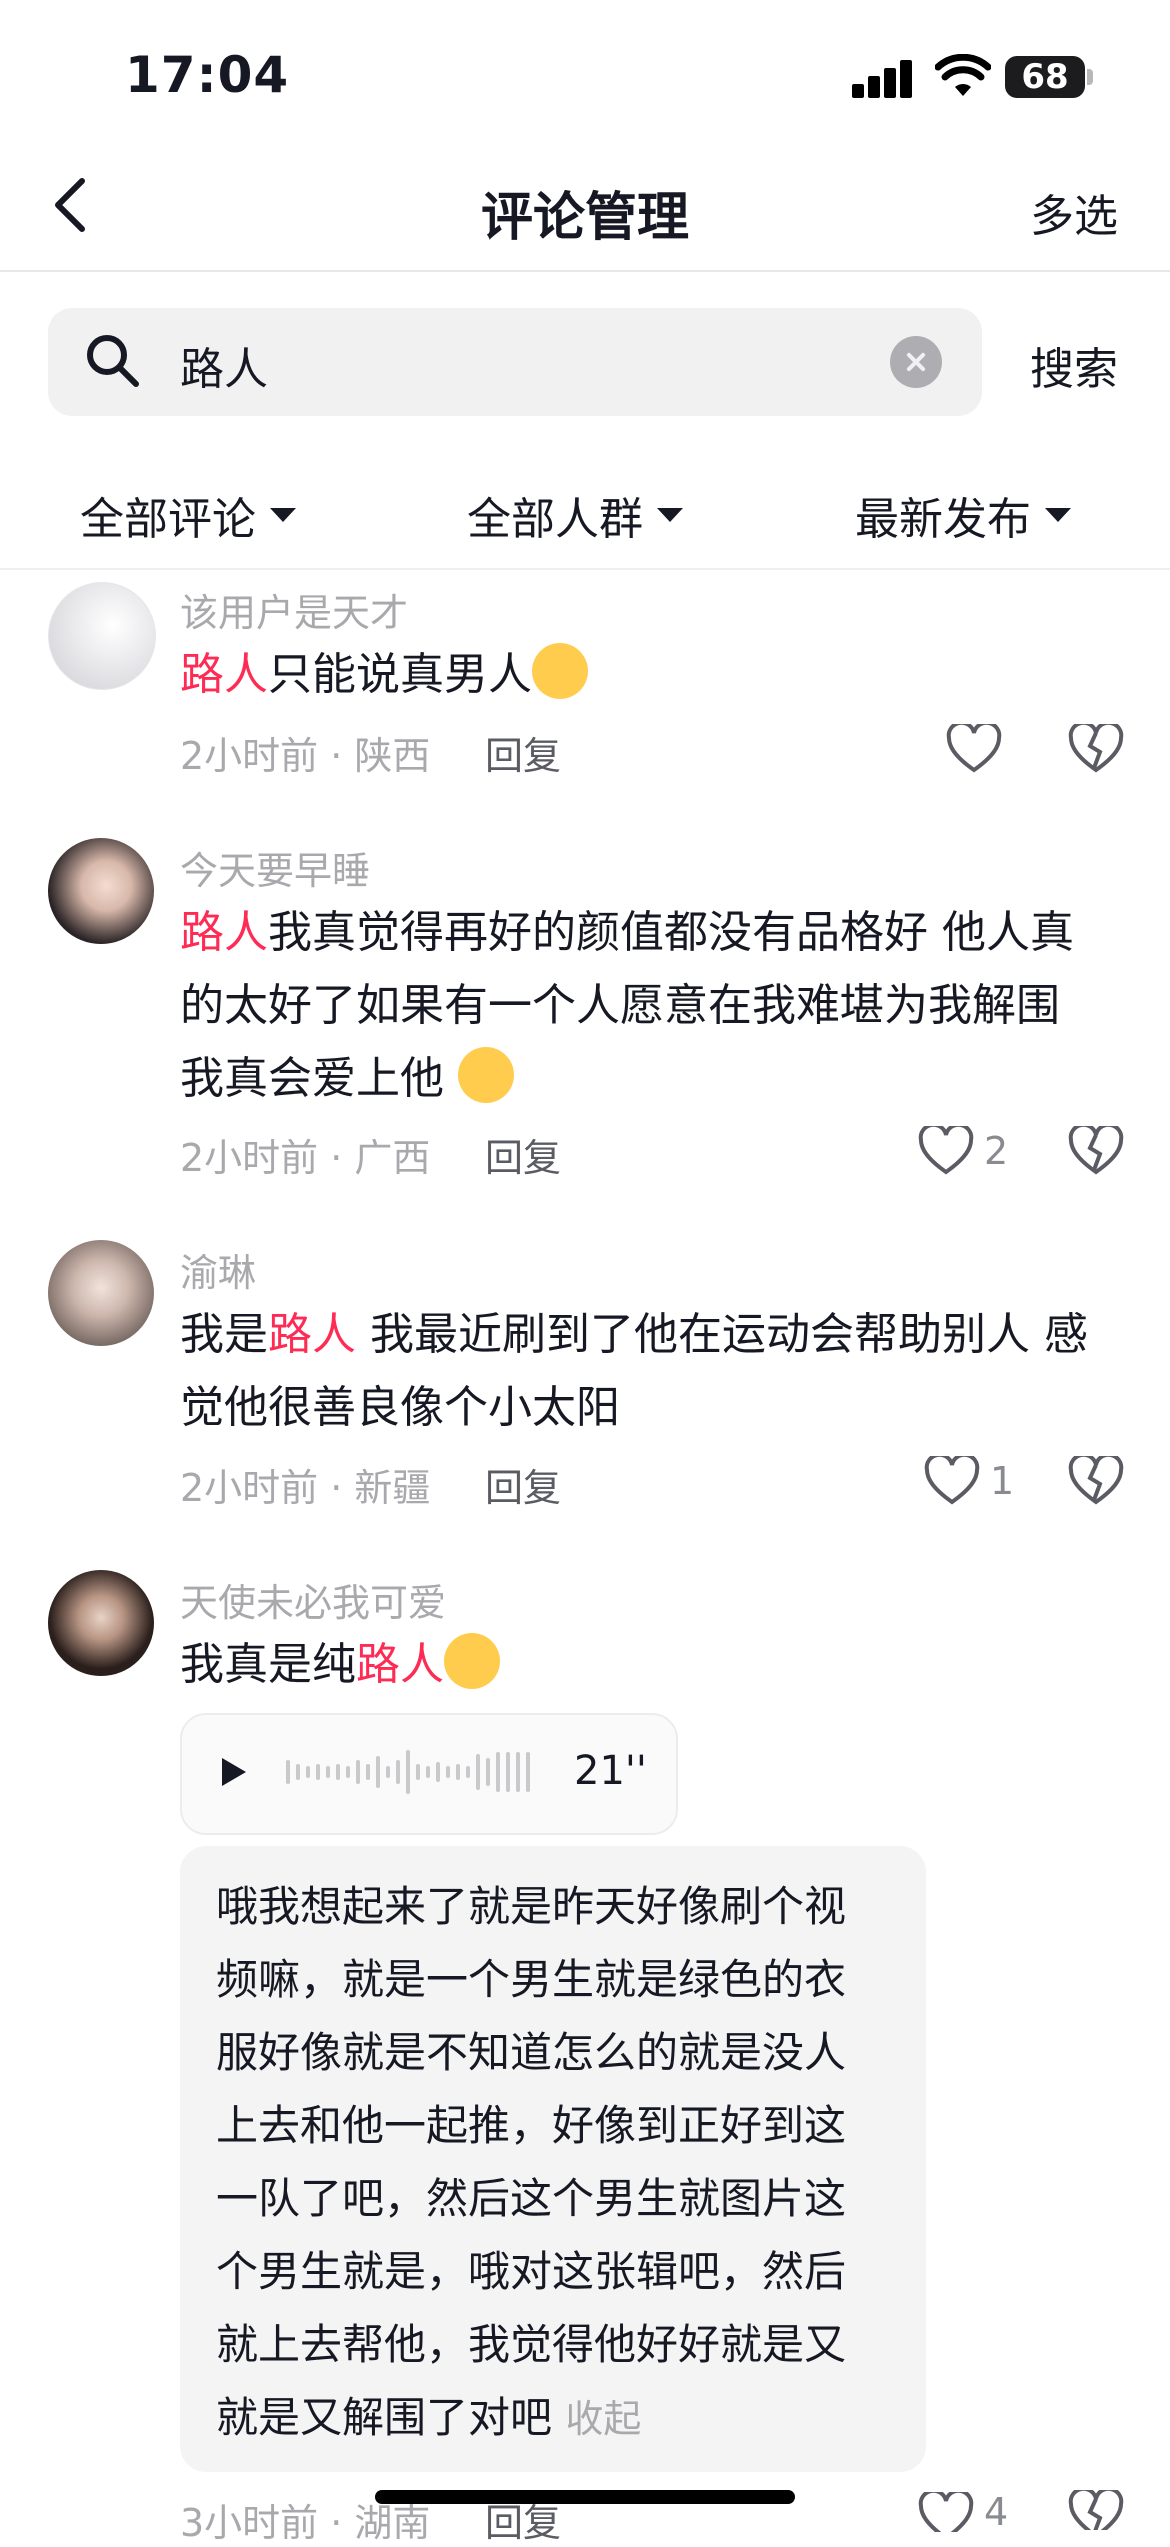 Image resolution: width=1170 pixels, height=2547 pixels. I want to click on voice-duration: 21'', so click(610, 1771).